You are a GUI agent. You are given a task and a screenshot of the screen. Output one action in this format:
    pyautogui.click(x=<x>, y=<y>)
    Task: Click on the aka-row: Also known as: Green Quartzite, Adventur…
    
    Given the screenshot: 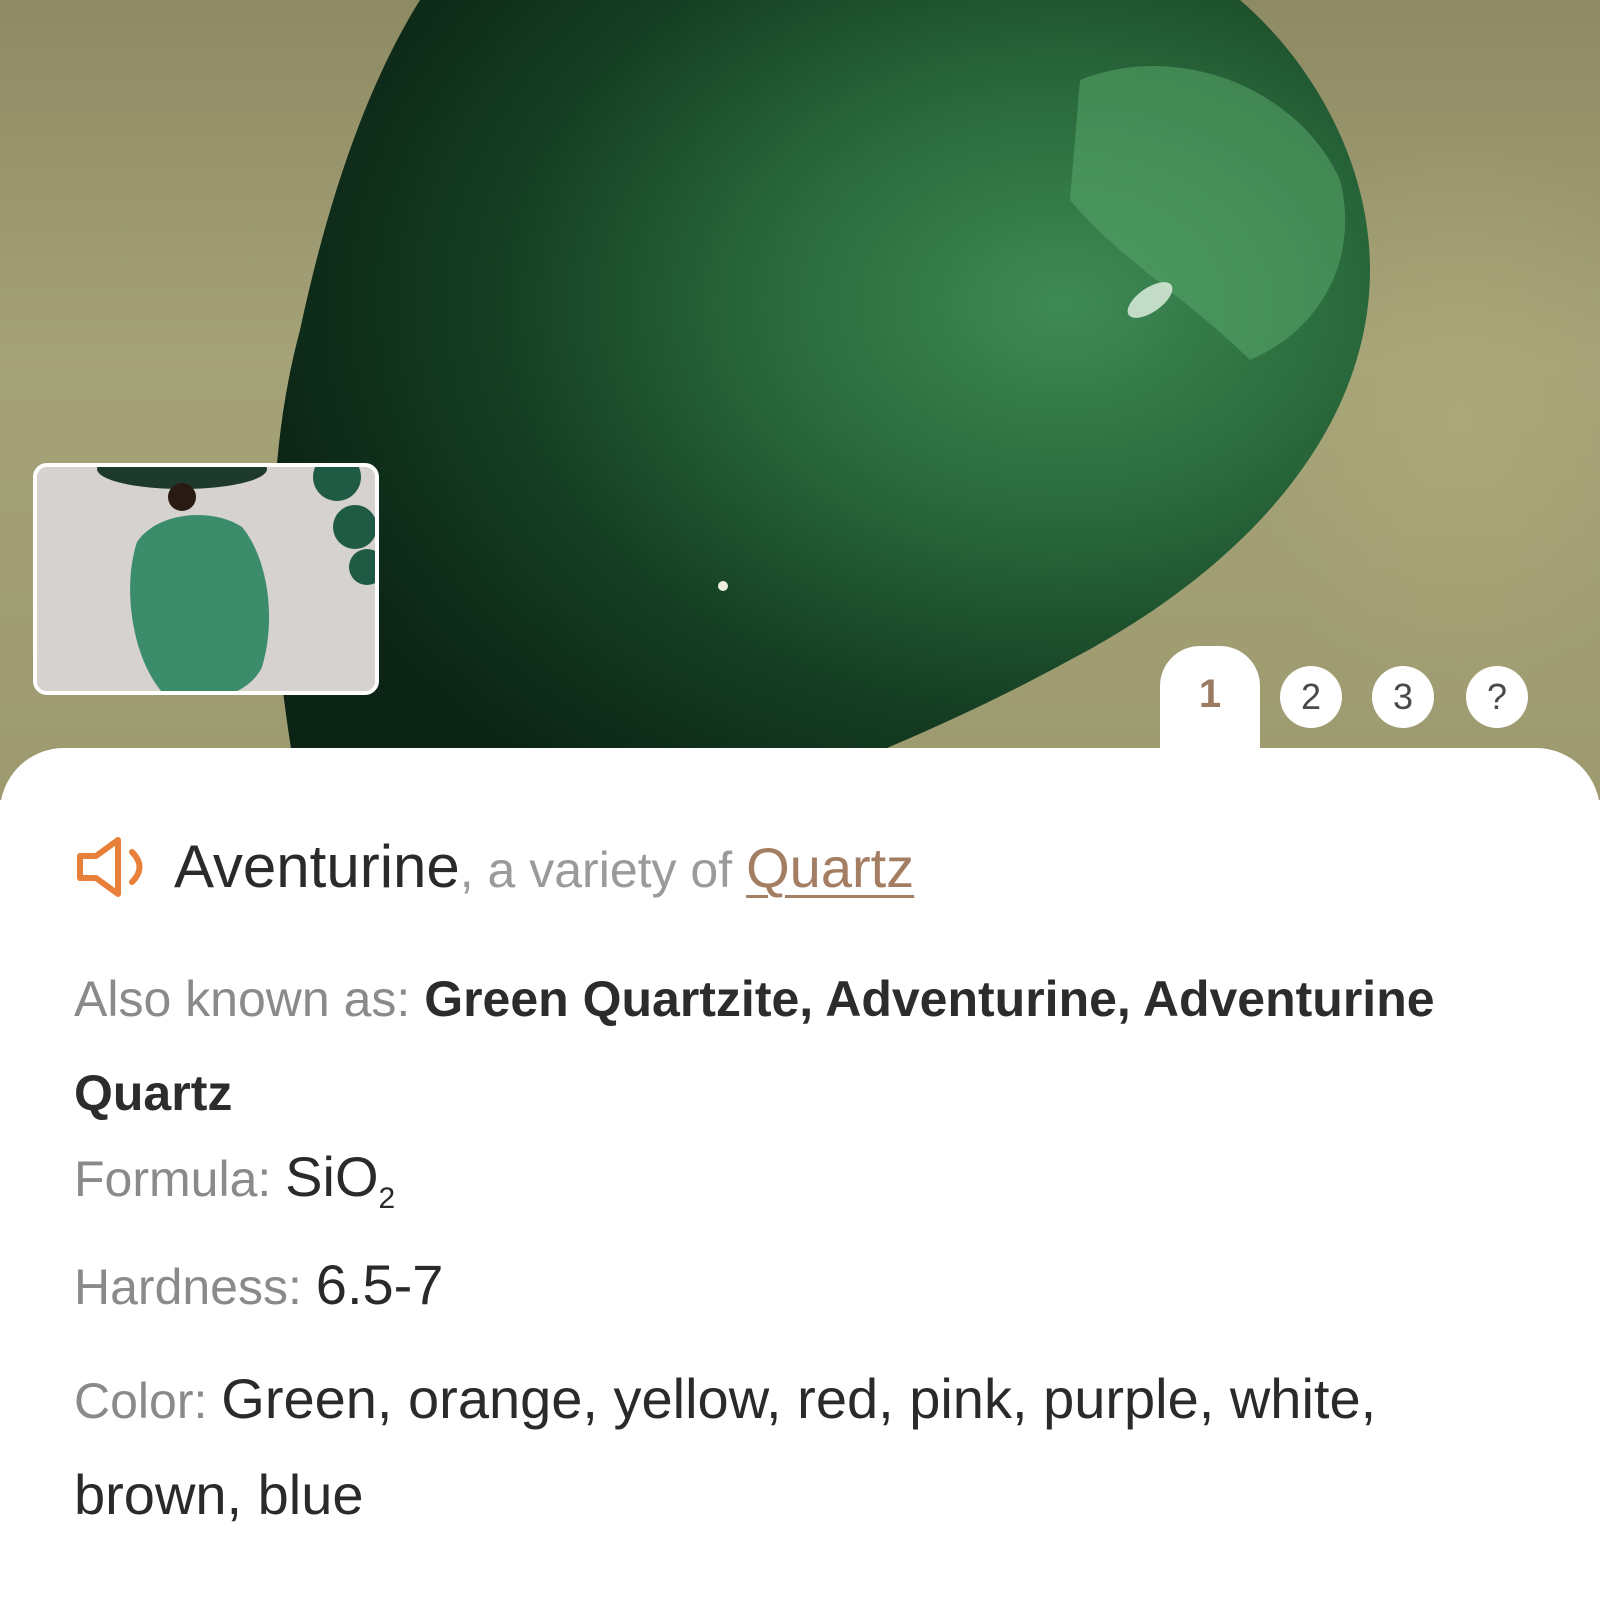 What is the action you would take?
    pyautogui.click(x=807, y=1046)
    